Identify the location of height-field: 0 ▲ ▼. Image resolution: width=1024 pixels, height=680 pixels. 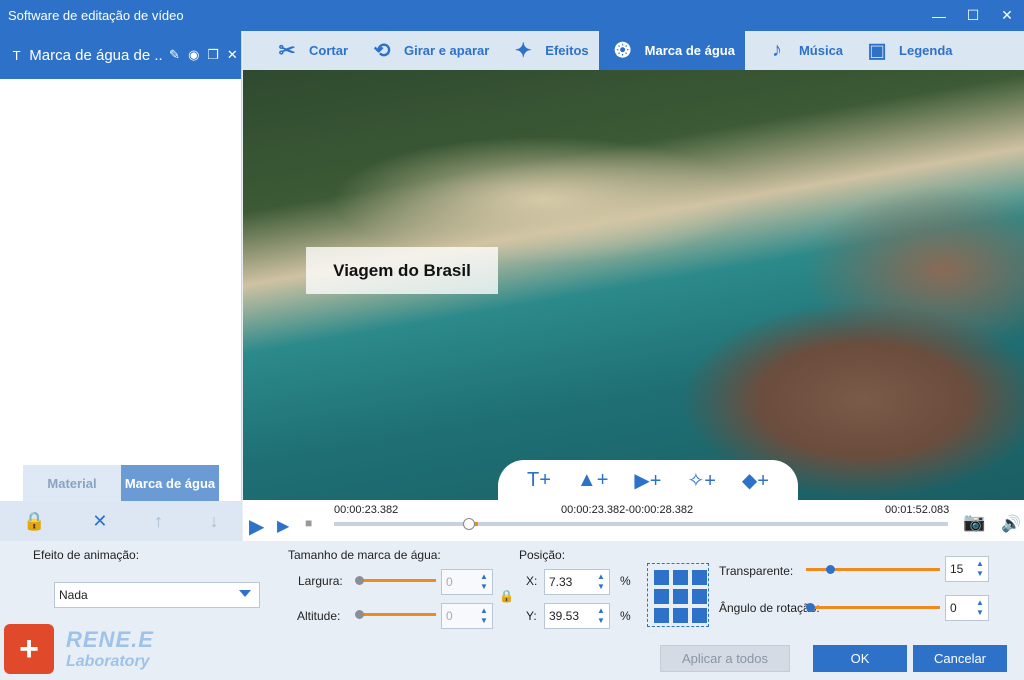
(467, 616).